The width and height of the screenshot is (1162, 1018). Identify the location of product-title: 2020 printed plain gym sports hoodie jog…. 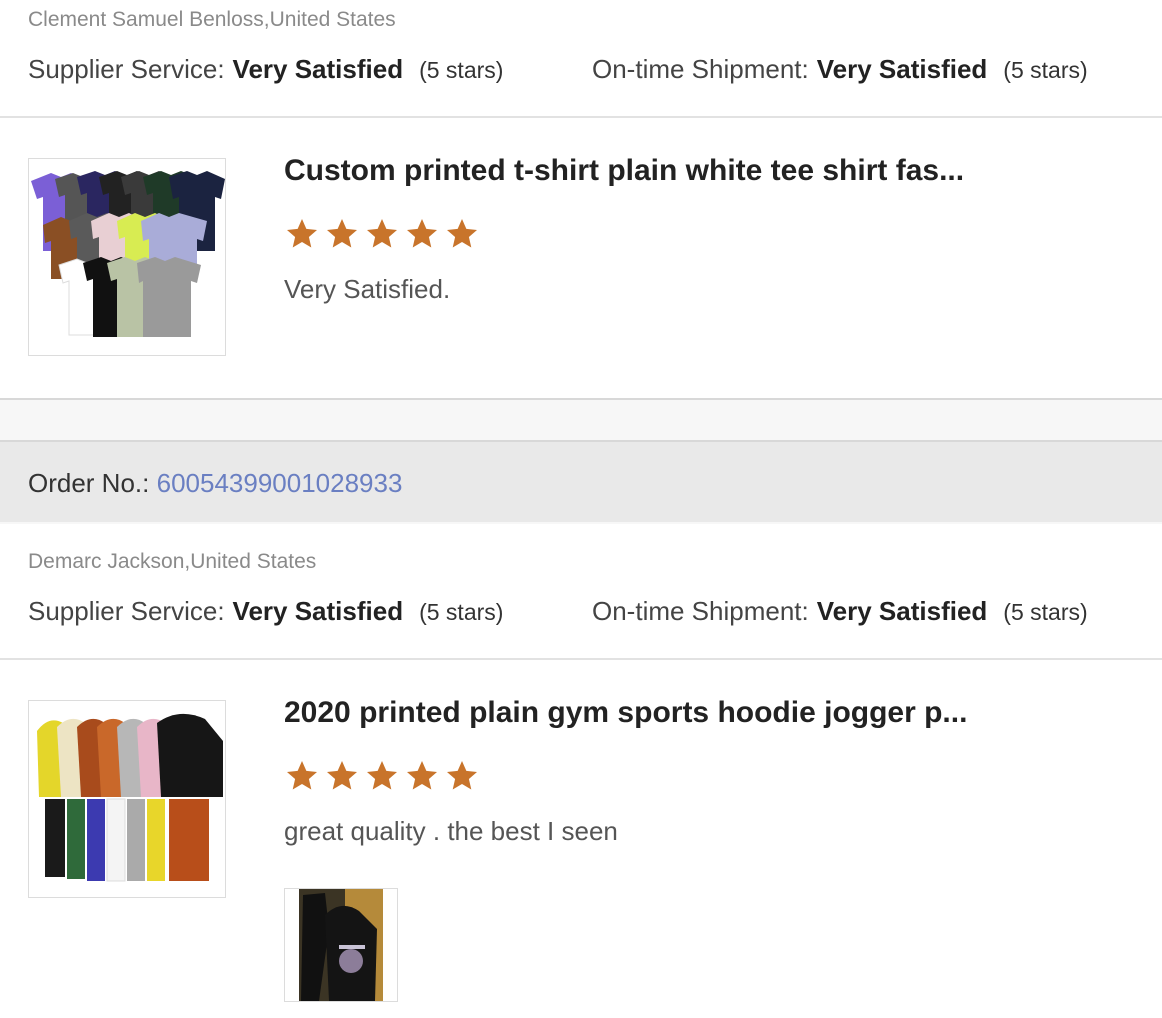
(625, 713).